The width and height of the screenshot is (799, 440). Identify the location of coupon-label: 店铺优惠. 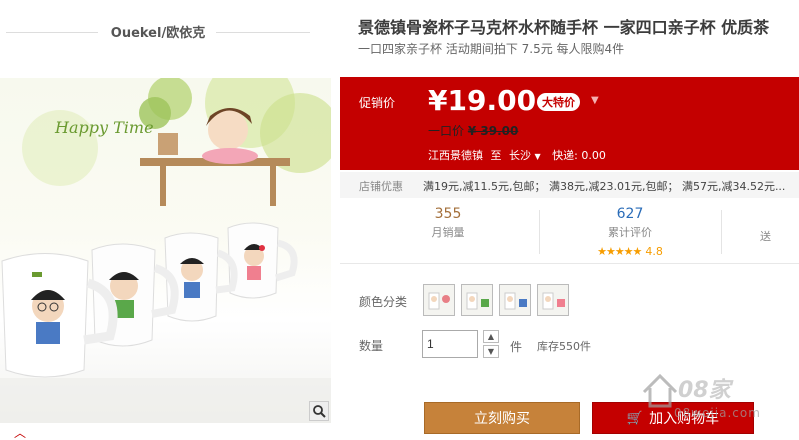
(381, 186).